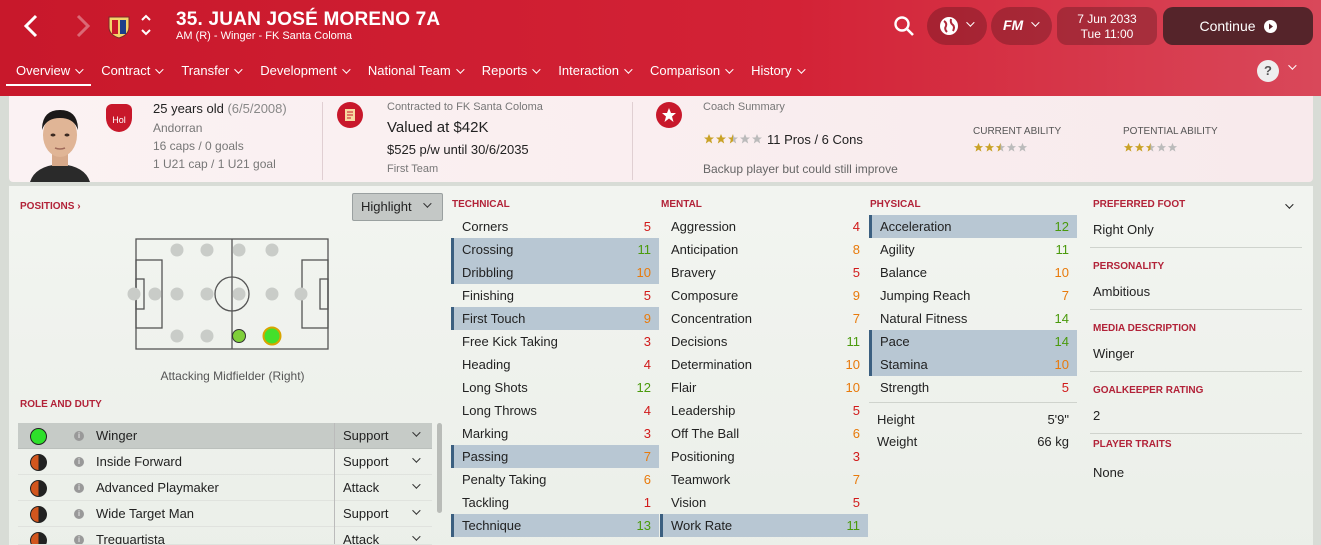 The width and height of the screenshot is (1321, 545). Describe the element at coordinates (973, 318) in the screenshot. I see `attribute-row-natural-fitness: Natural Fitness 14` at that location.